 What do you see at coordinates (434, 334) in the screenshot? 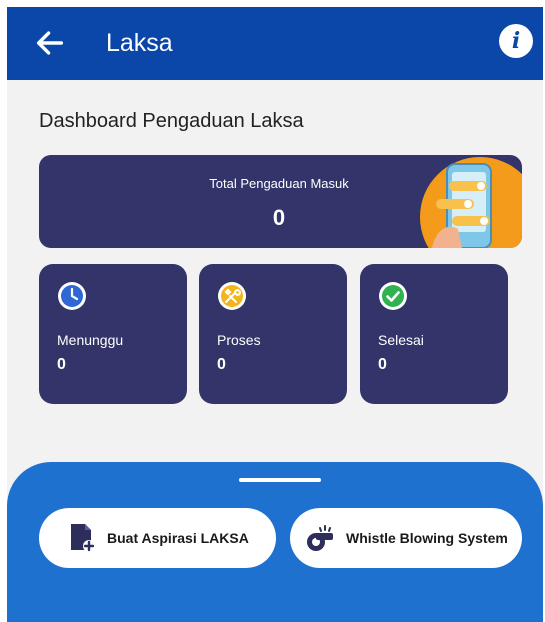
I see `stat-card-selesai: Selesai 0` at bounding box center [434, 334].